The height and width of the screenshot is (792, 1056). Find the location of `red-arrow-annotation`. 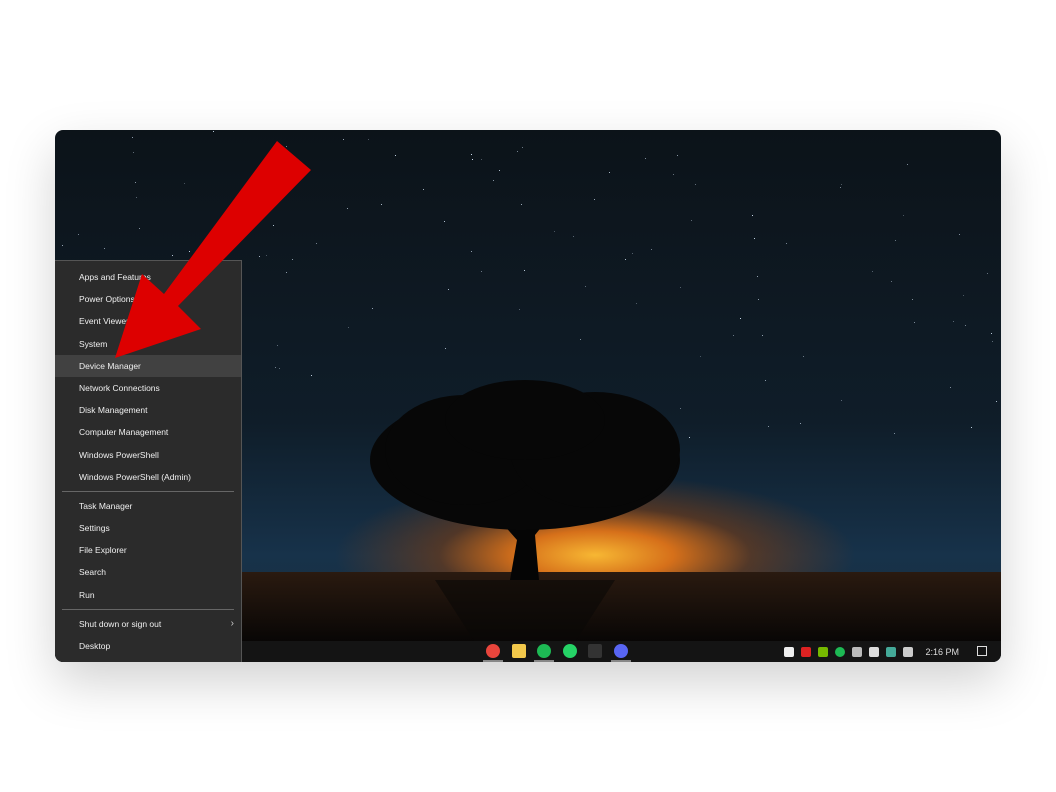

red-arrow-annotation is located at coordinates (213, 249).